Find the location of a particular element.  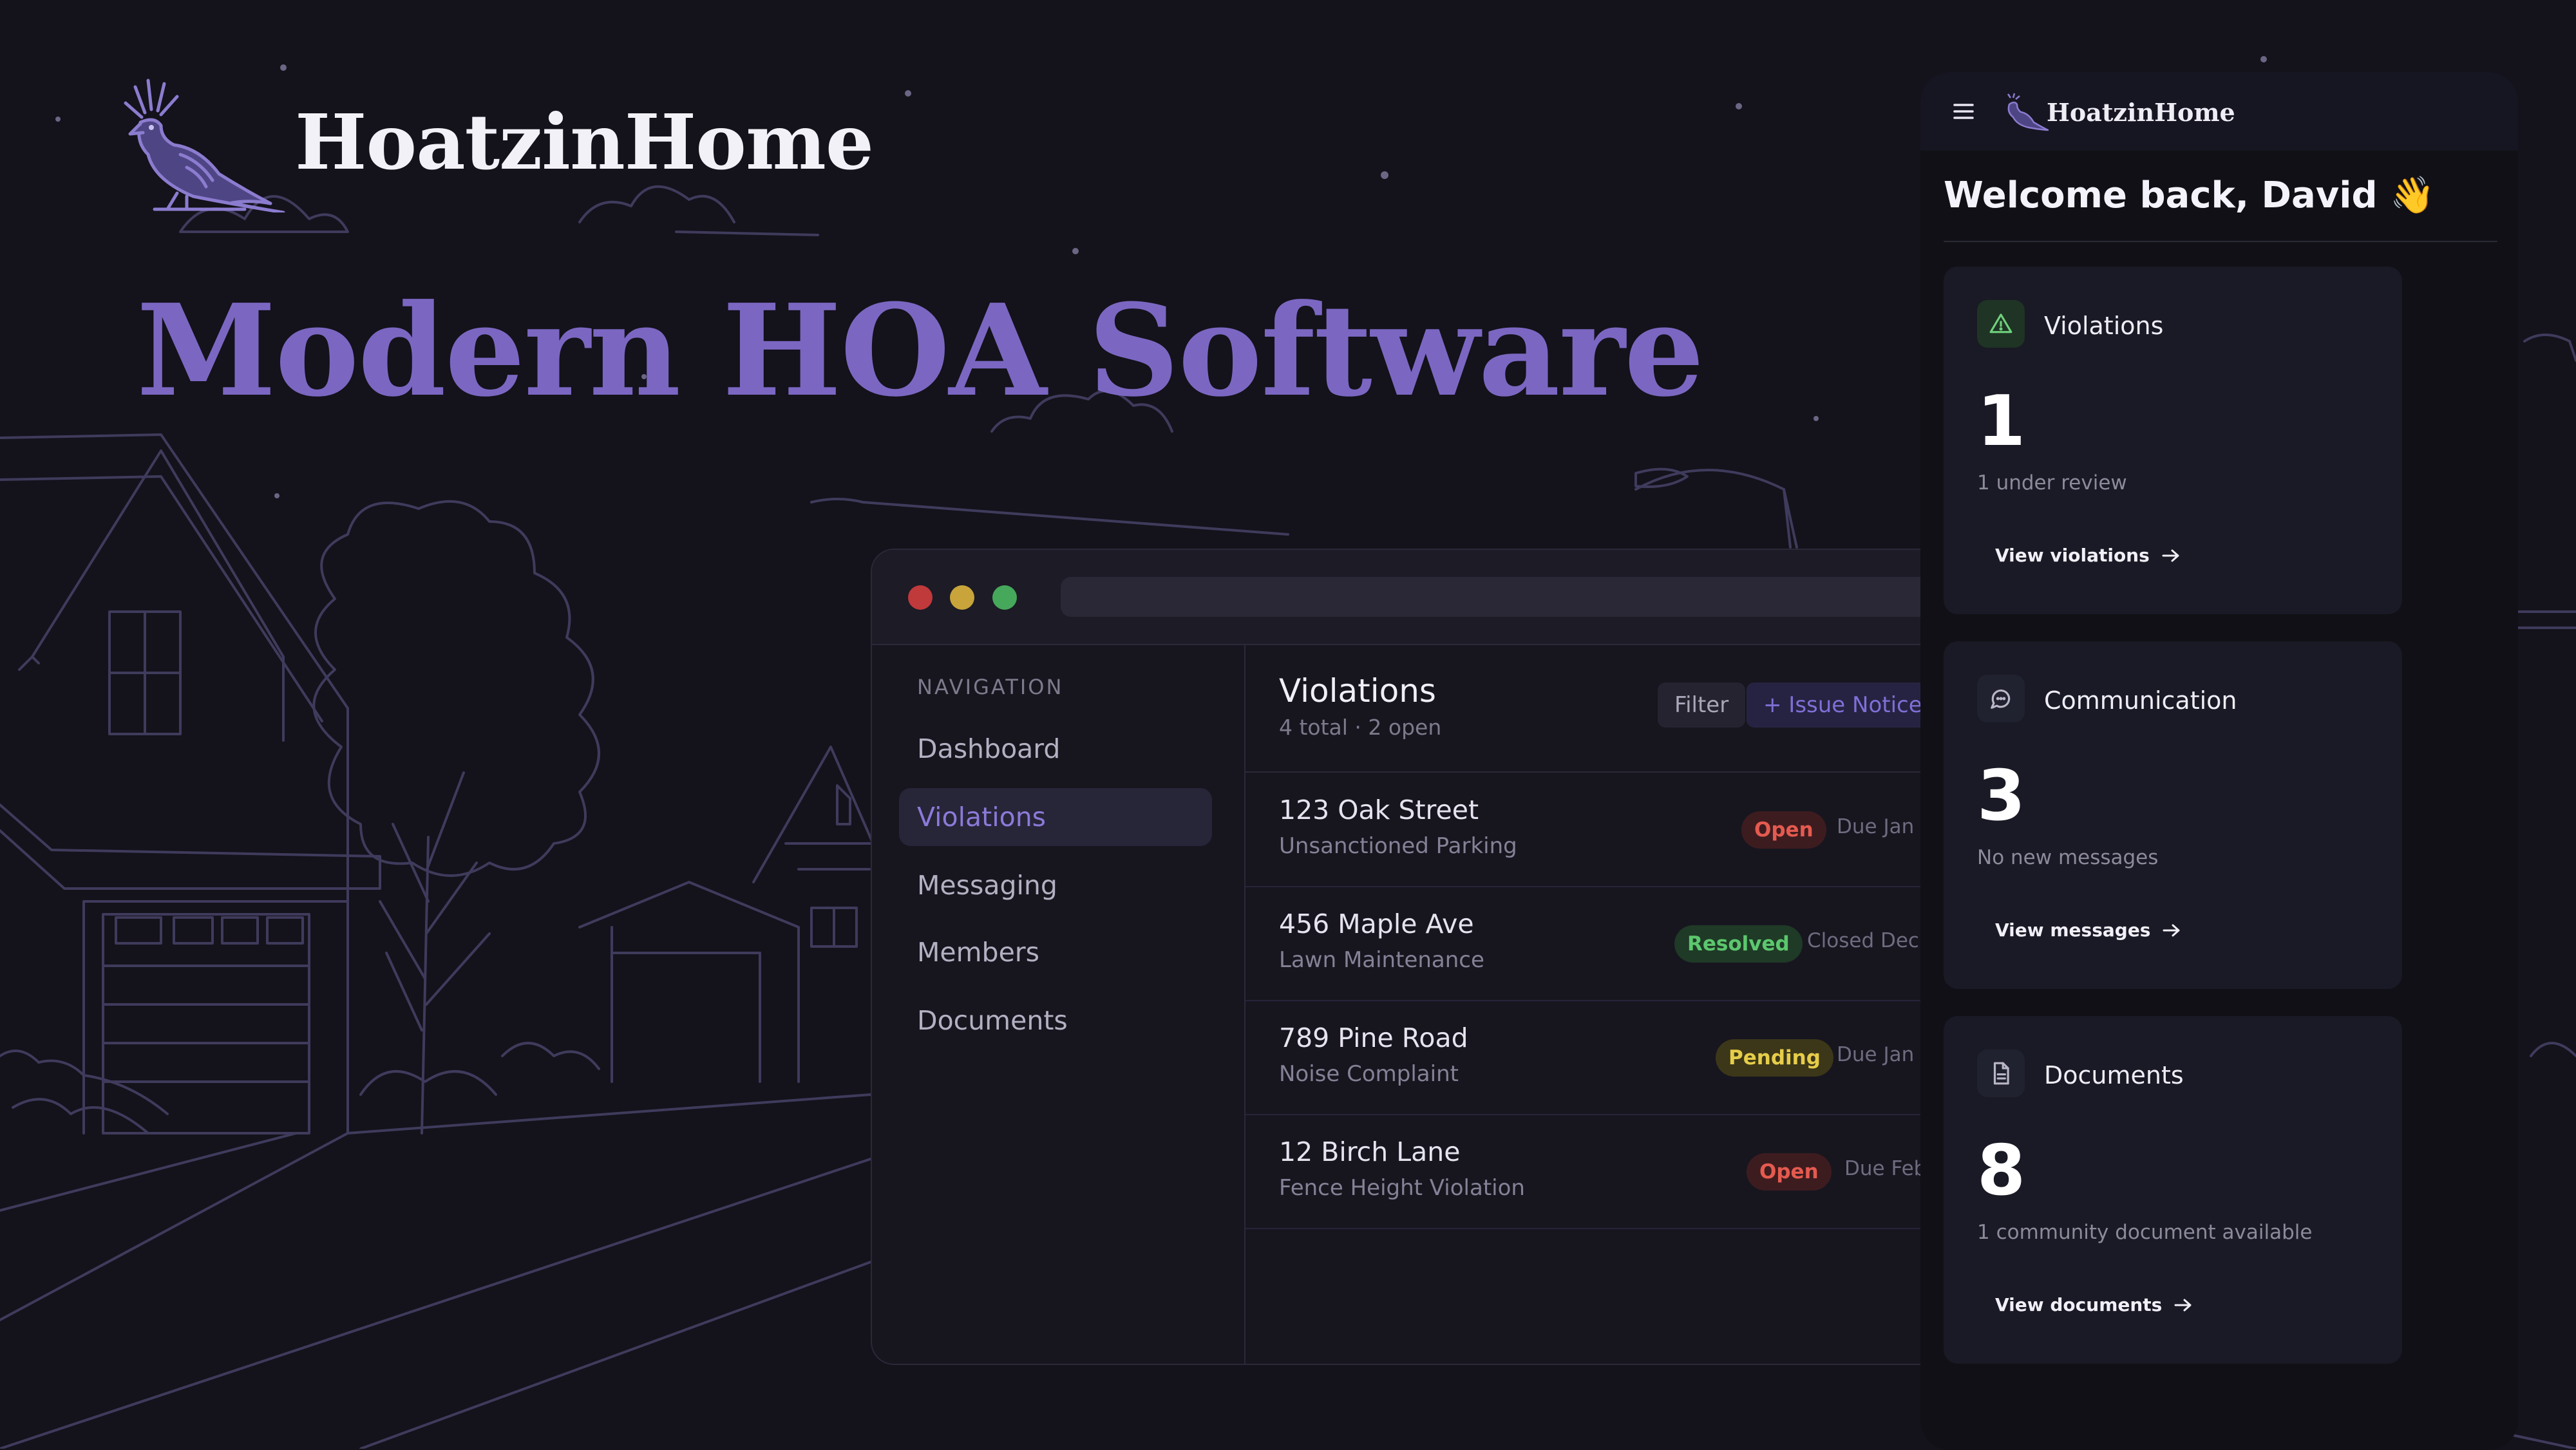

sidebar-item-violations: Violations is located at coordinates (1055, 817).